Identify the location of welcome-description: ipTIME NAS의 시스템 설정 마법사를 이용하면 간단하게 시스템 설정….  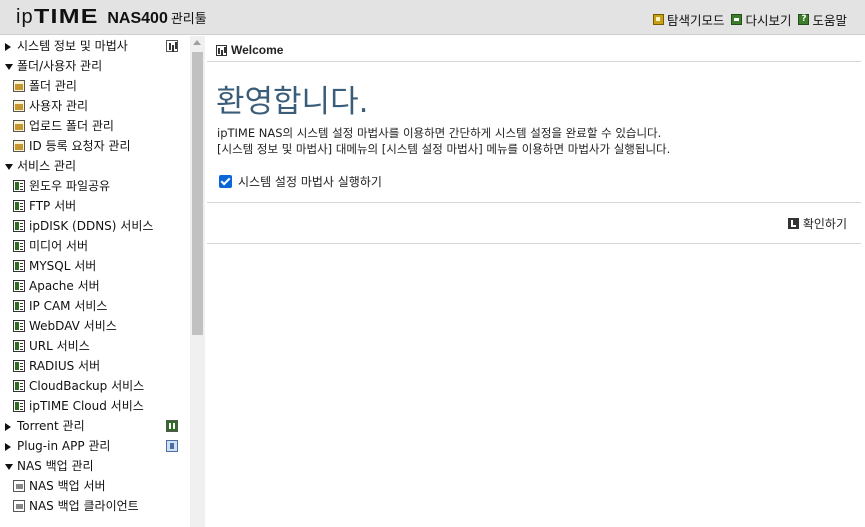
(443, 141).